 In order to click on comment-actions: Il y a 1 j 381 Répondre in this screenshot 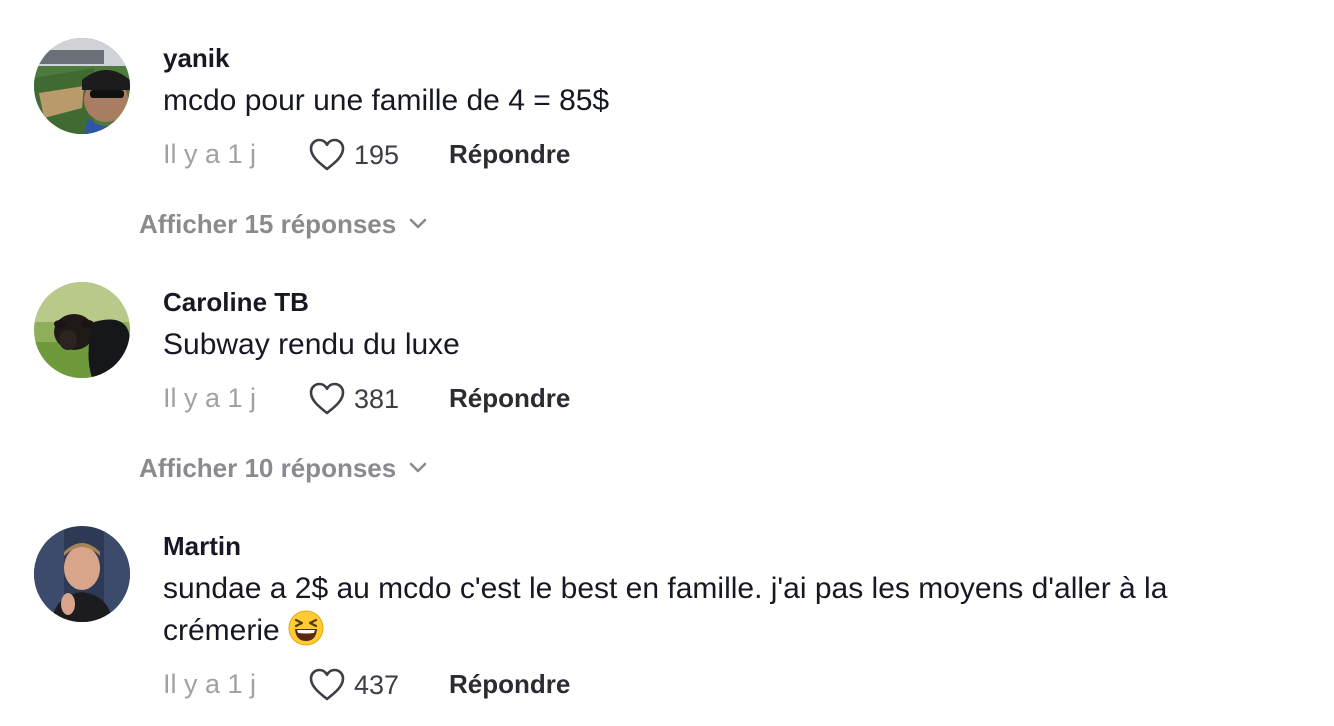, I will do `click(463, 399)`.